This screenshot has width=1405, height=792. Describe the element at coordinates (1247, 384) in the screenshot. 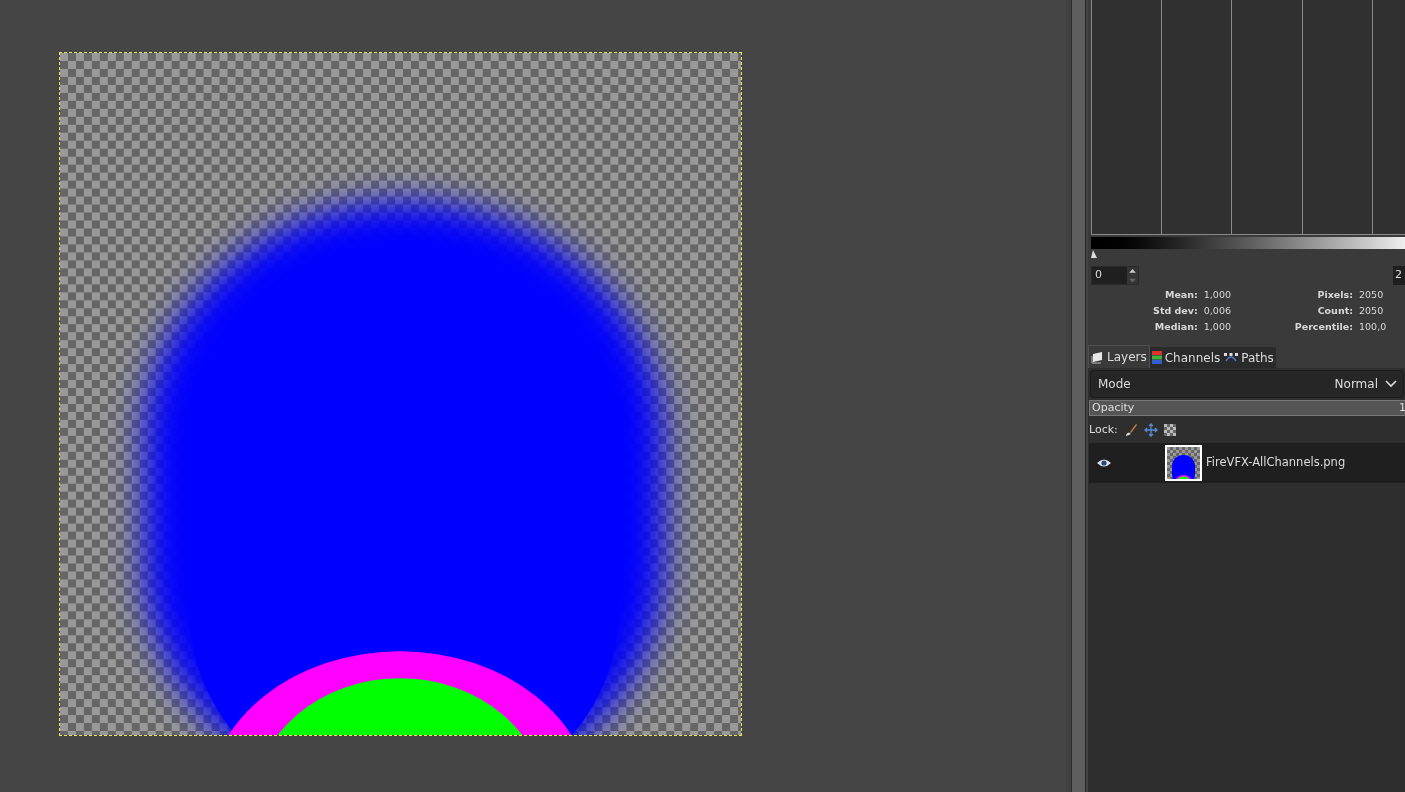

I see `mode-dropdown: Mode Normal` at that location.